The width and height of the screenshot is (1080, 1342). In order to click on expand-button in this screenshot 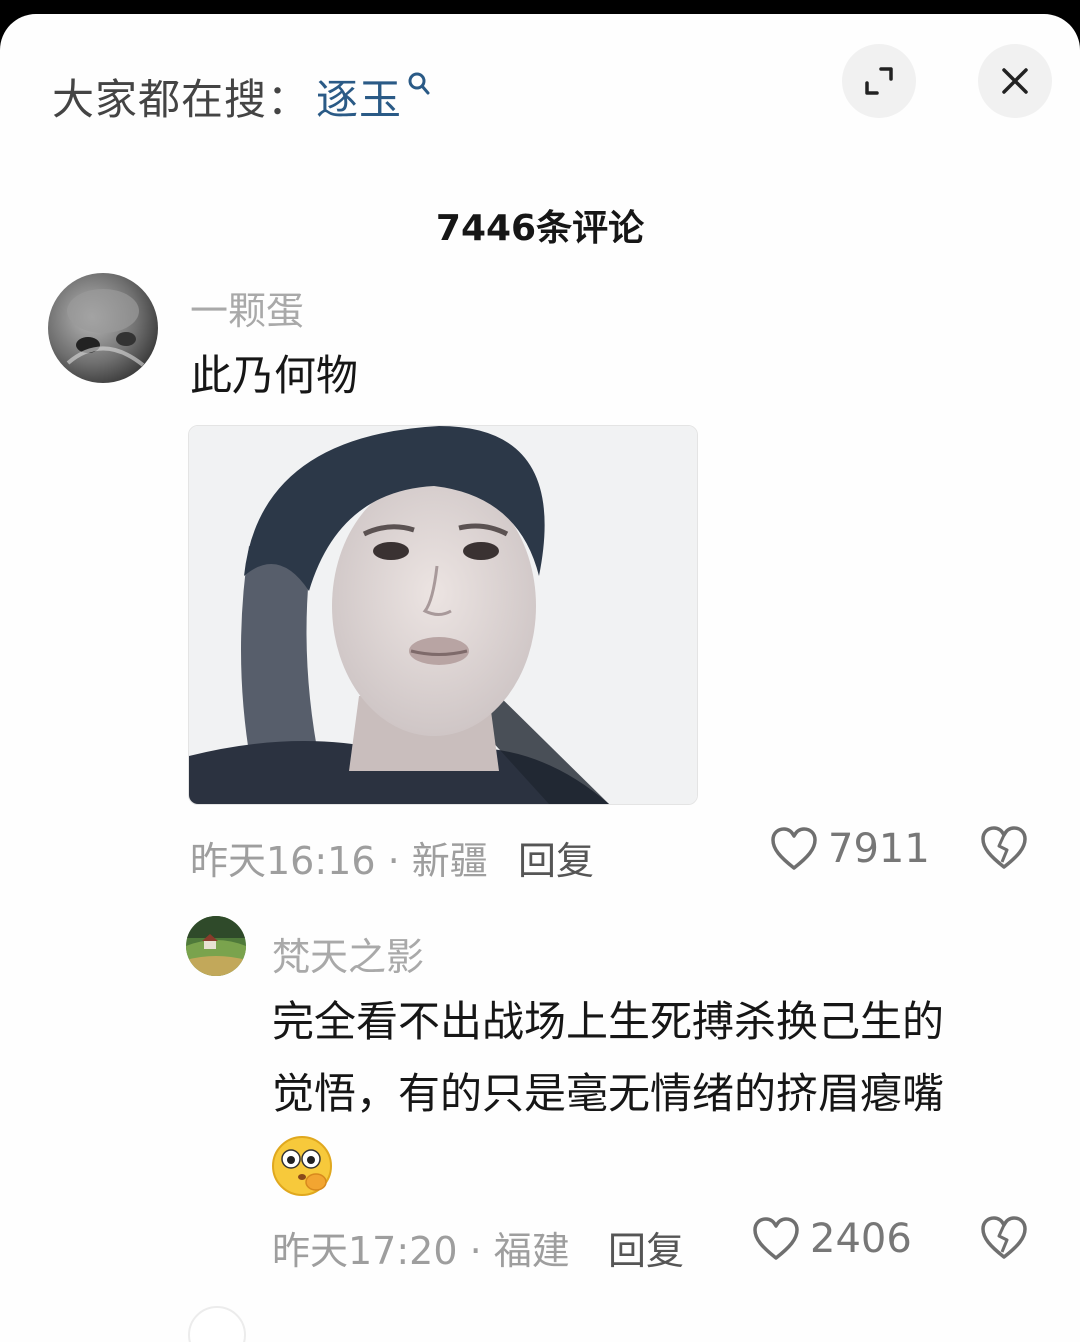, I will do `click(879, 81)`.